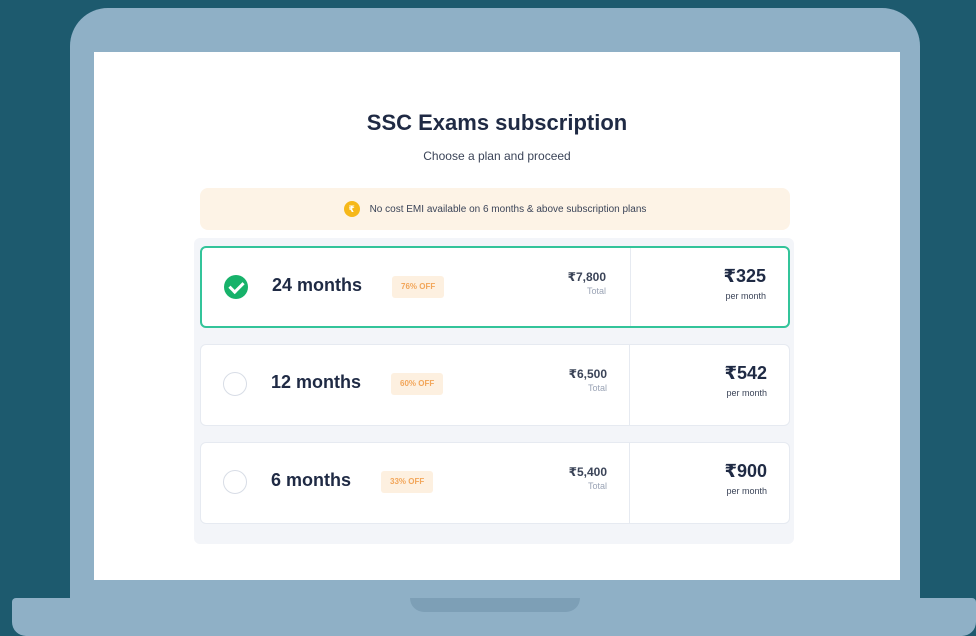  I want to click on page-subtitle: Choose a plan and proceed, so click(497, 156).